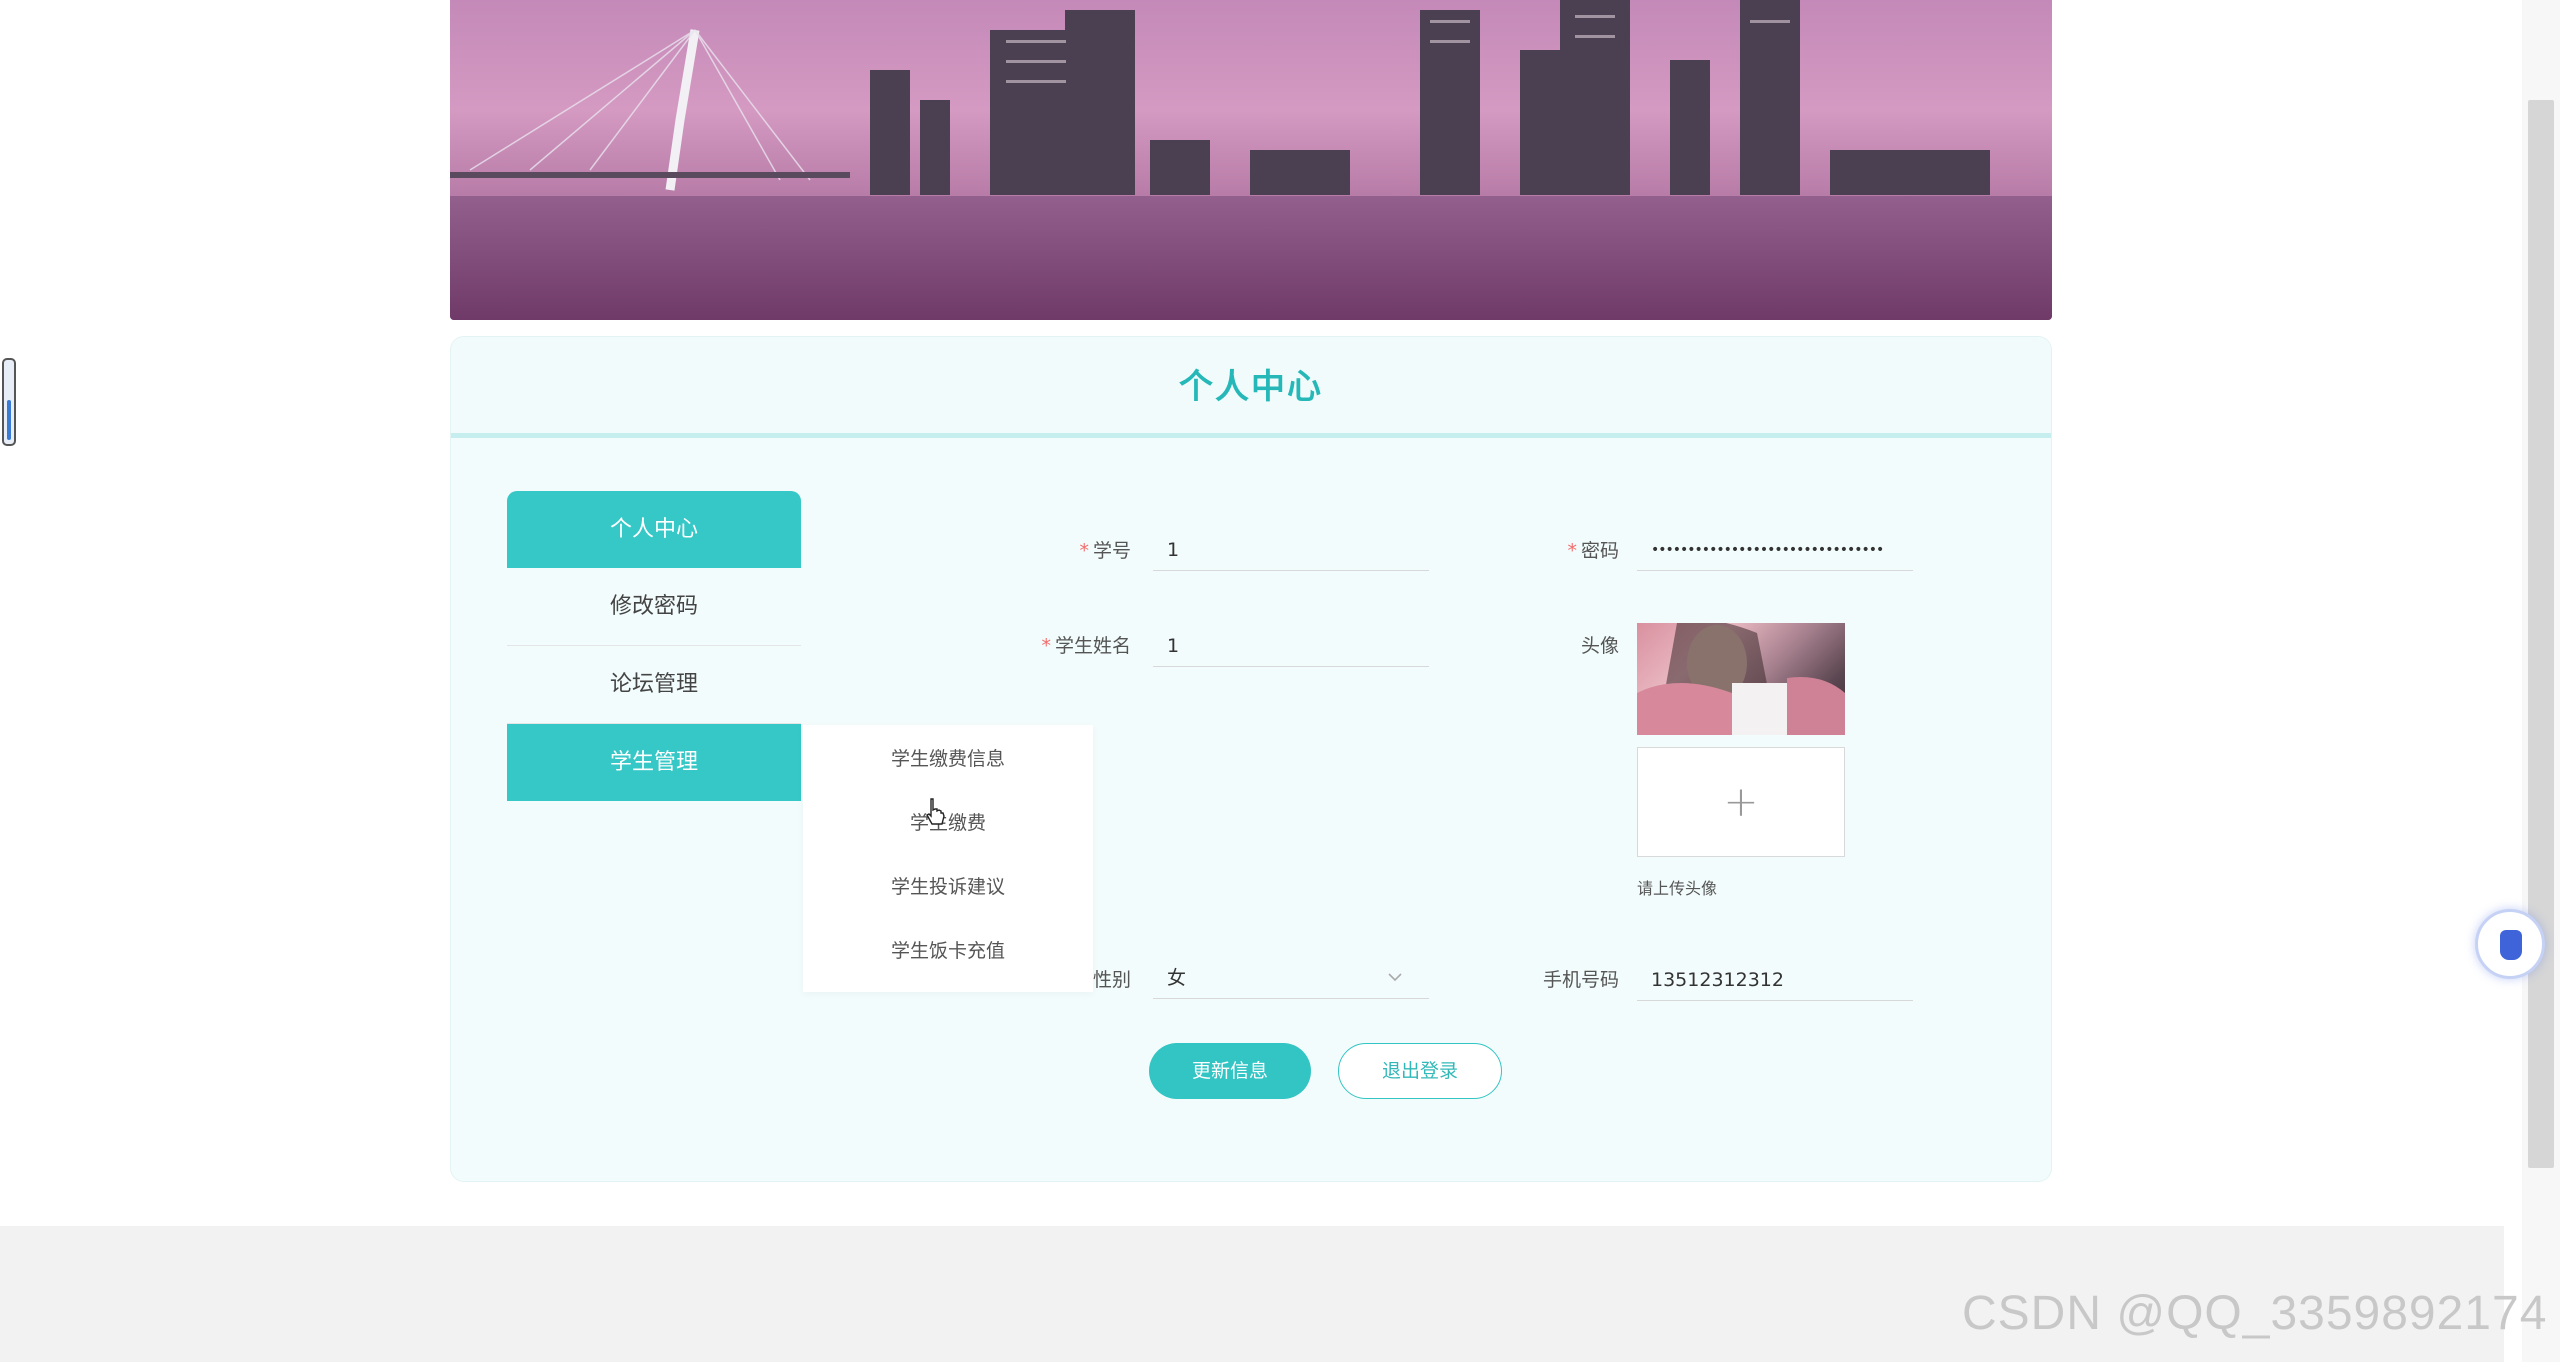  I want to click on avatar-upload-button: +, so click(1741, 802).